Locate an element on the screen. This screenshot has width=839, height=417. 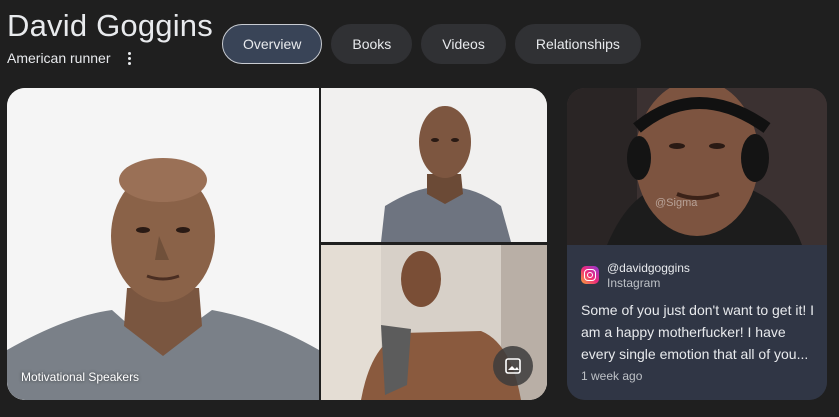
post-timestamp: 1 week ago is located at coordinates (612, 376).